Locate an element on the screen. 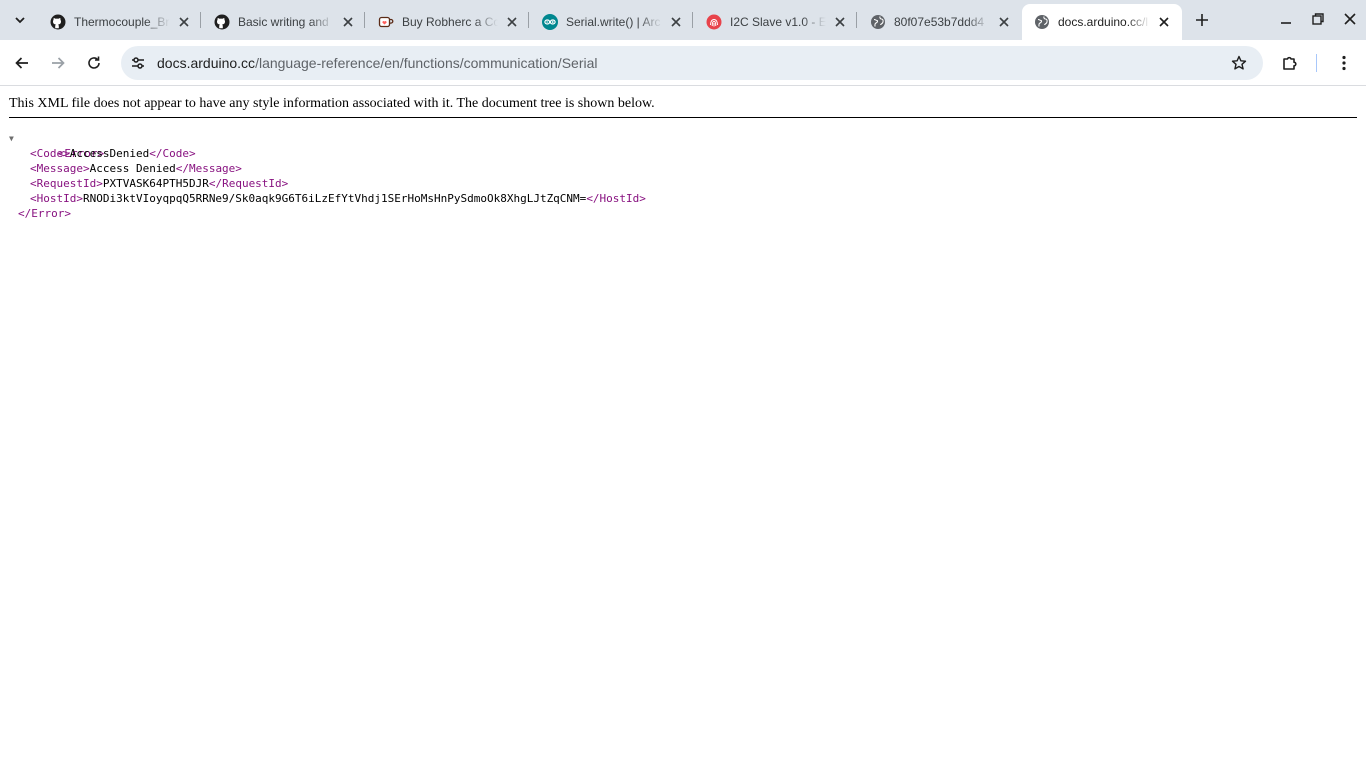 The height and width of the screenshot is (768, 1366). xml-tag: </HostId> is located at coordinates (616, 198).